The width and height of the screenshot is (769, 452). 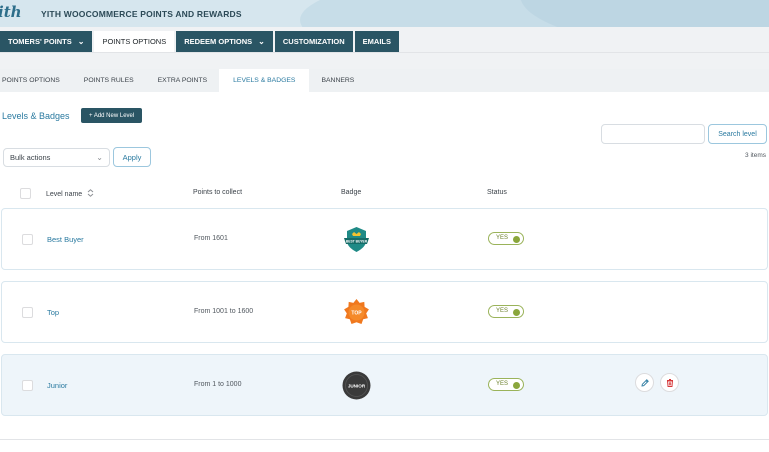 I want to click on subtab-extra-points: EXTRA POINTS, so click(x=182, y=80).